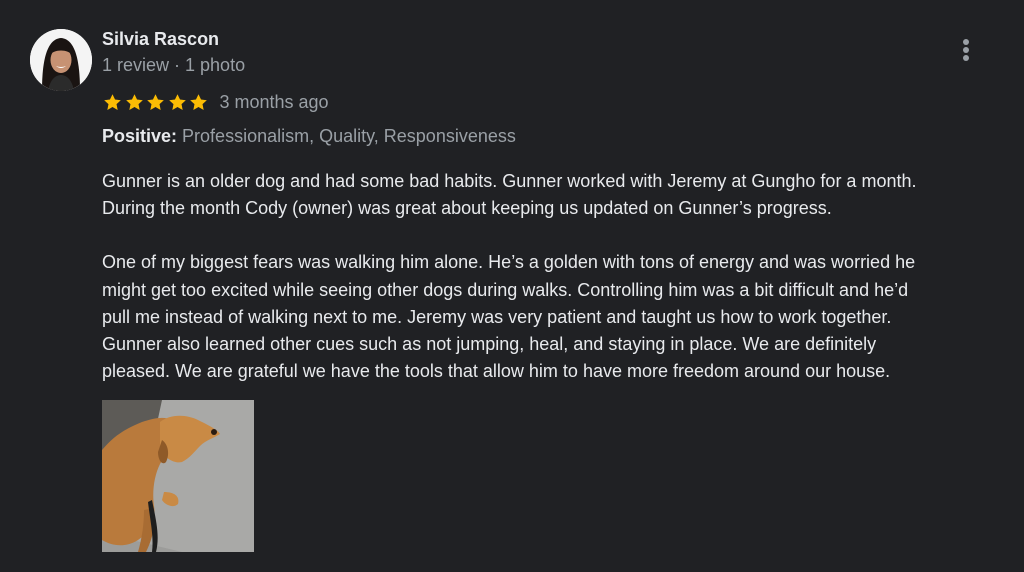 This screenshot has width=1024, height=572. I want to click on review-time: 3 months ago, so click(274, 101).